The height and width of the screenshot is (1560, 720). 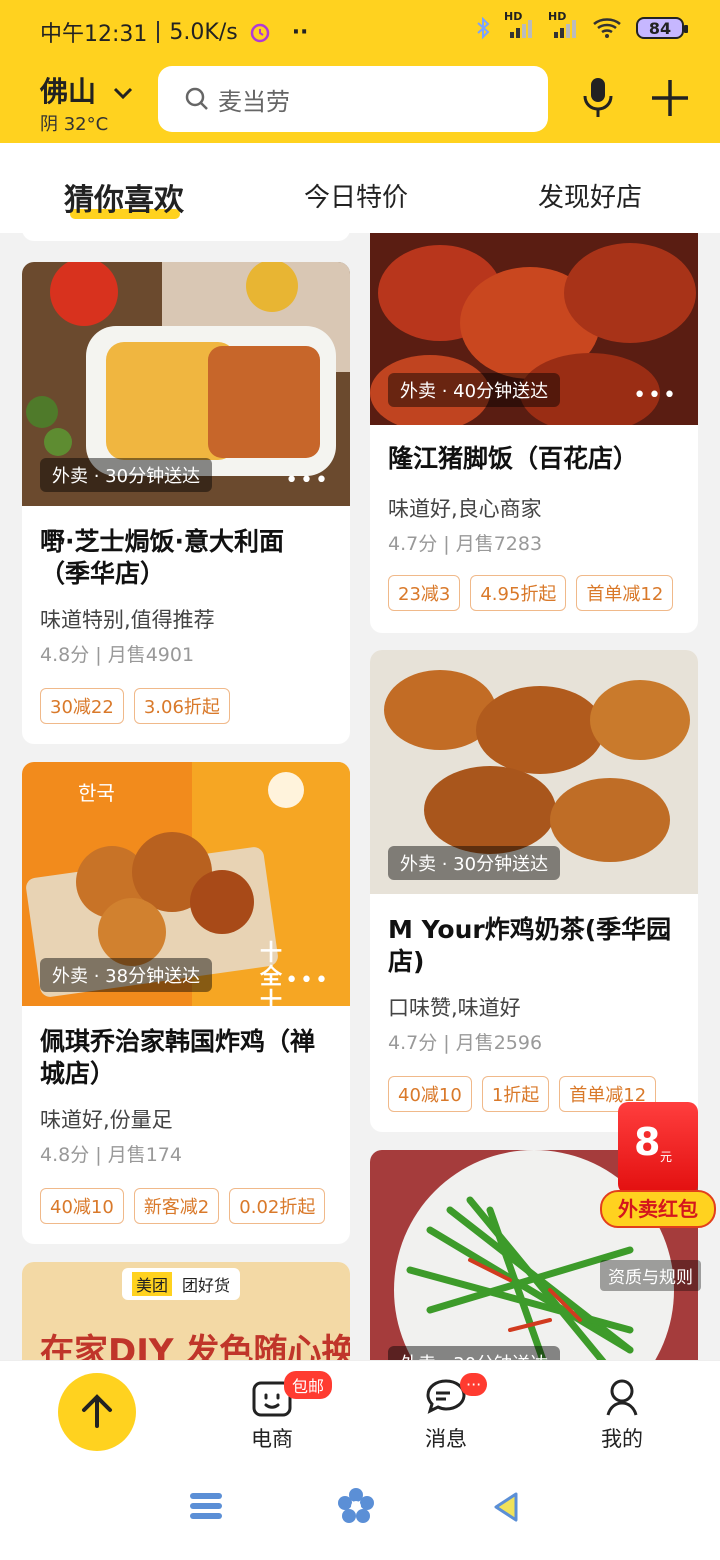 What do you see at coordinates (82, 706) in the screenshot?
I see `promo-tag: 30减22` at bounding box center [82, 706].